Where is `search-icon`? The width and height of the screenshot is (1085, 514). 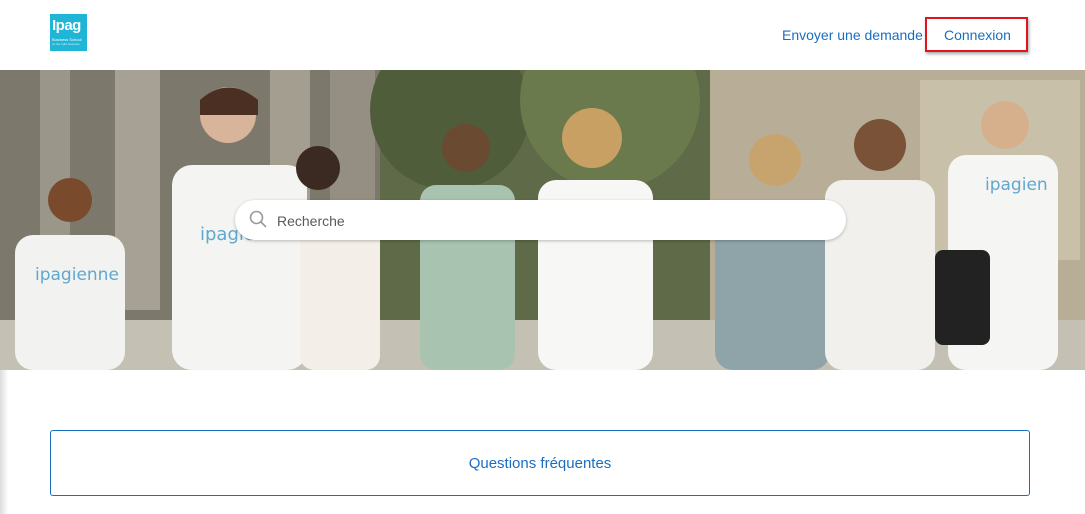 search-icon is located at coordinates (258, 219).